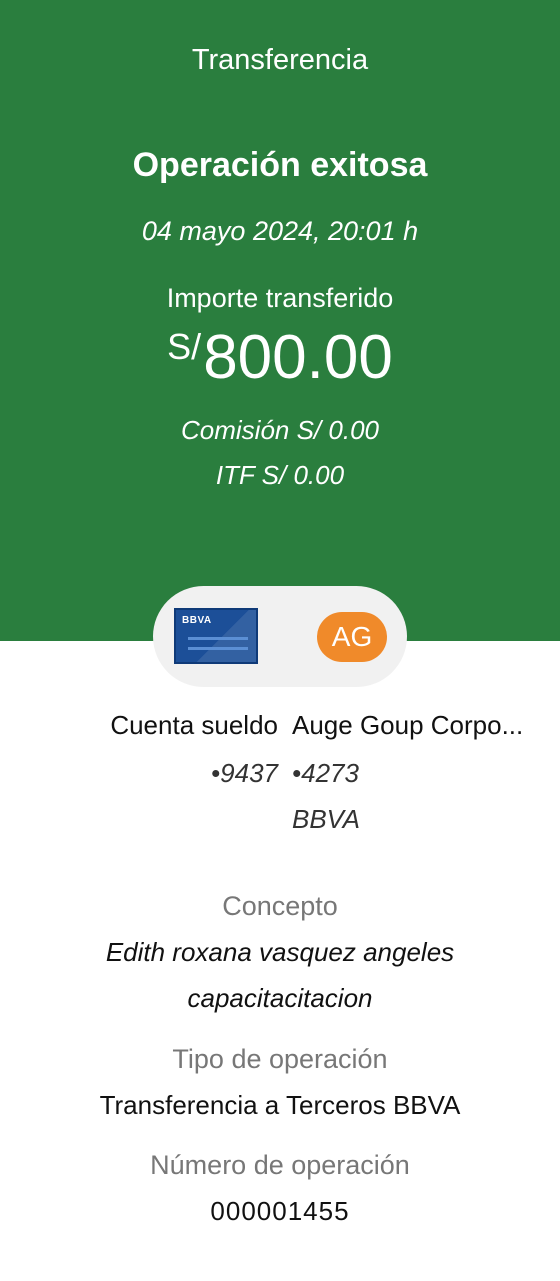 This screenshot has height=1281, width=560. What do you see at coordinates (280, 906) in the screenshot?
I see `concept-label: Concepto` at bounding box center [280, 906].